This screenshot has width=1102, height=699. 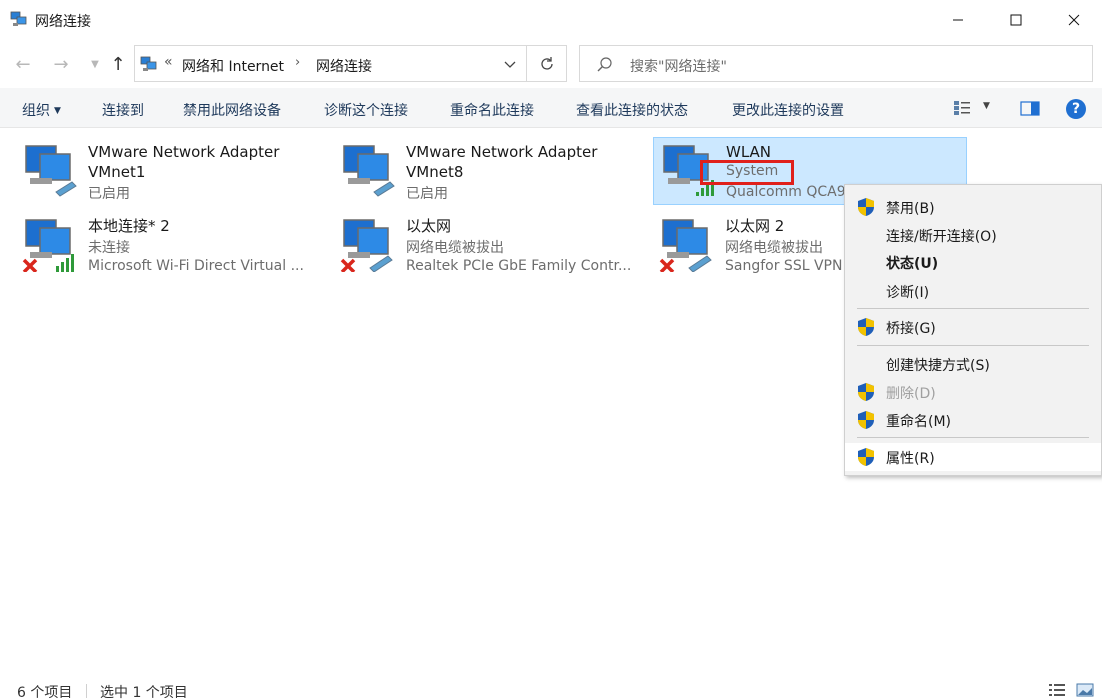 What do you see at coordinates (973, 457) in the screenshot?
I see `menu-item-properties: 属性(R)` at bounding box center [973, 457].